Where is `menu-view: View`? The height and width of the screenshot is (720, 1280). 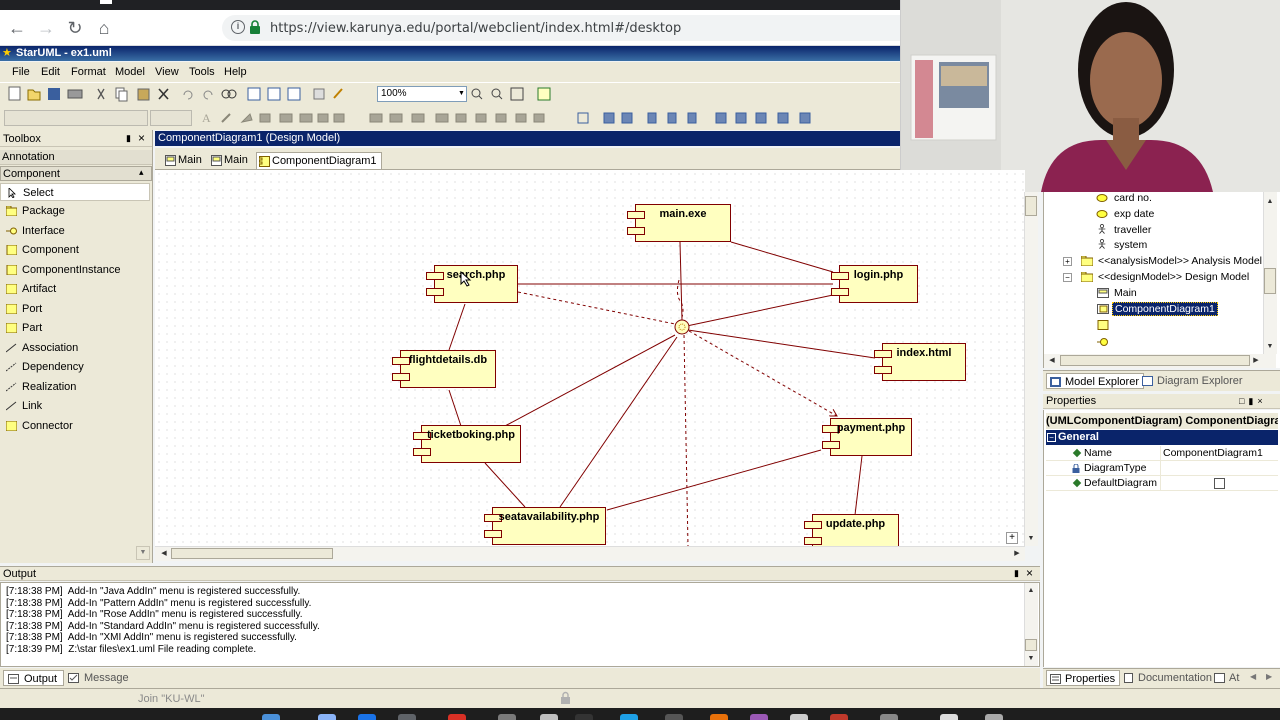
menu-view: View is located at coordinates (167, 72).